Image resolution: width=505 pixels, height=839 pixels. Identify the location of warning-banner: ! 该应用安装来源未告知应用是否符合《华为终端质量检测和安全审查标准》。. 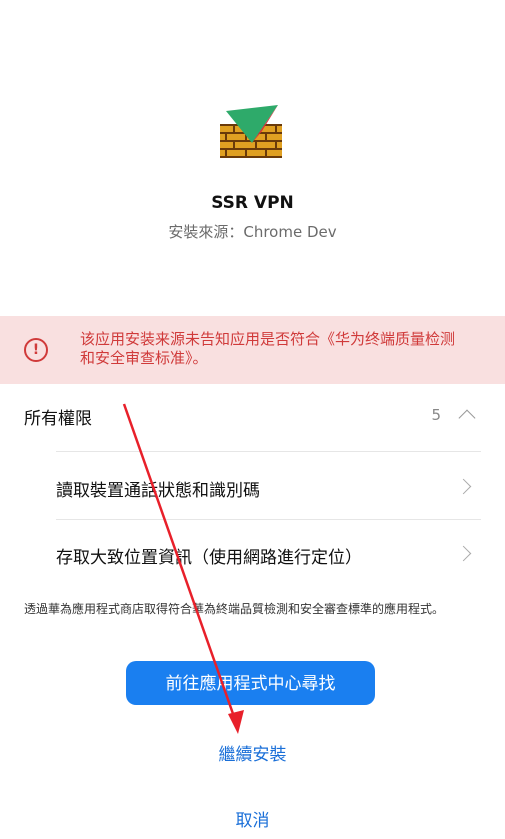
(252, 350).